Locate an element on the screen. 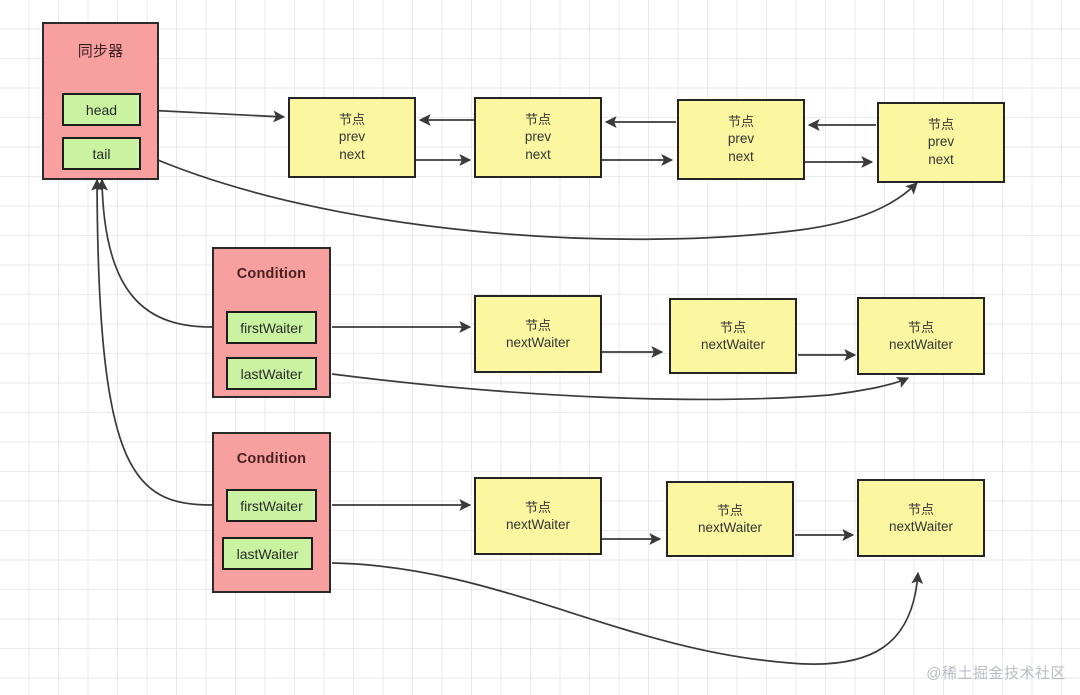  condition-2-title: Condition is located at coordinates (271, 459).